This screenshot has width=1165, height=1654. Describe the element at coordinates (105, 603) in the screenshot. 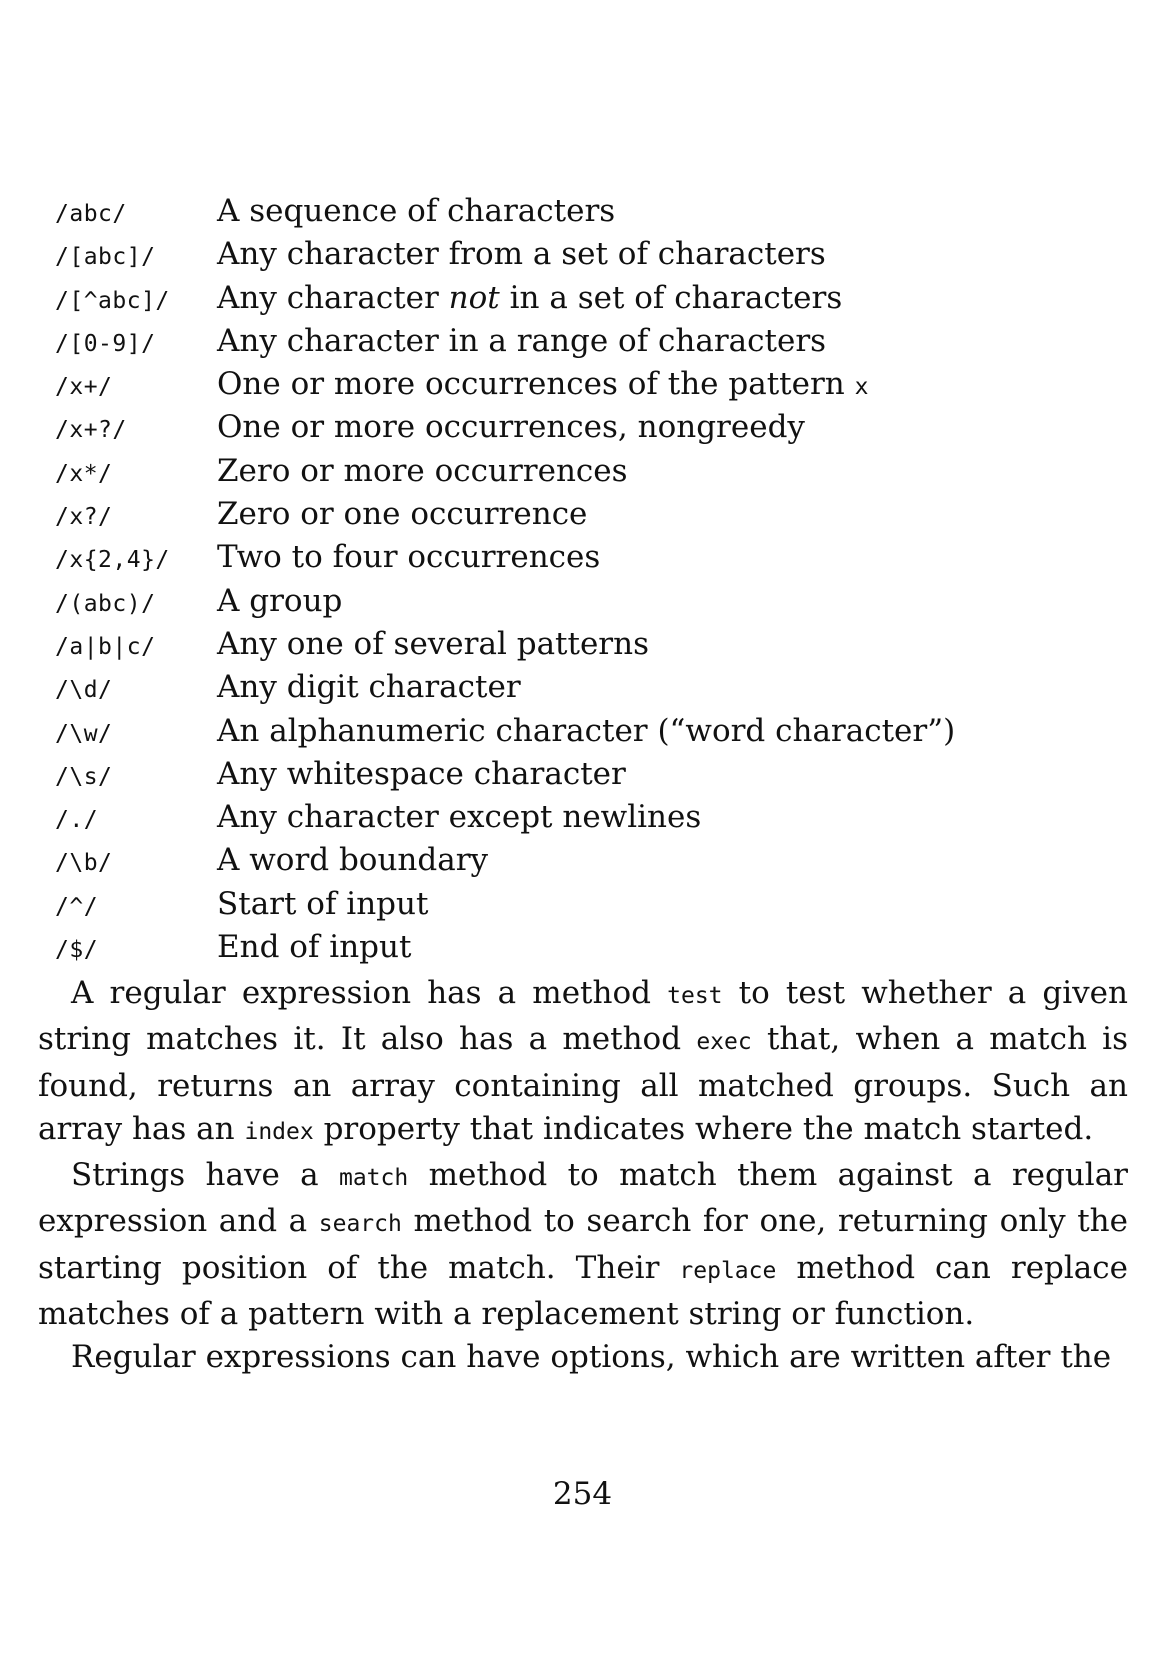

I see `regex-pattern: /(abc)/` at that location.